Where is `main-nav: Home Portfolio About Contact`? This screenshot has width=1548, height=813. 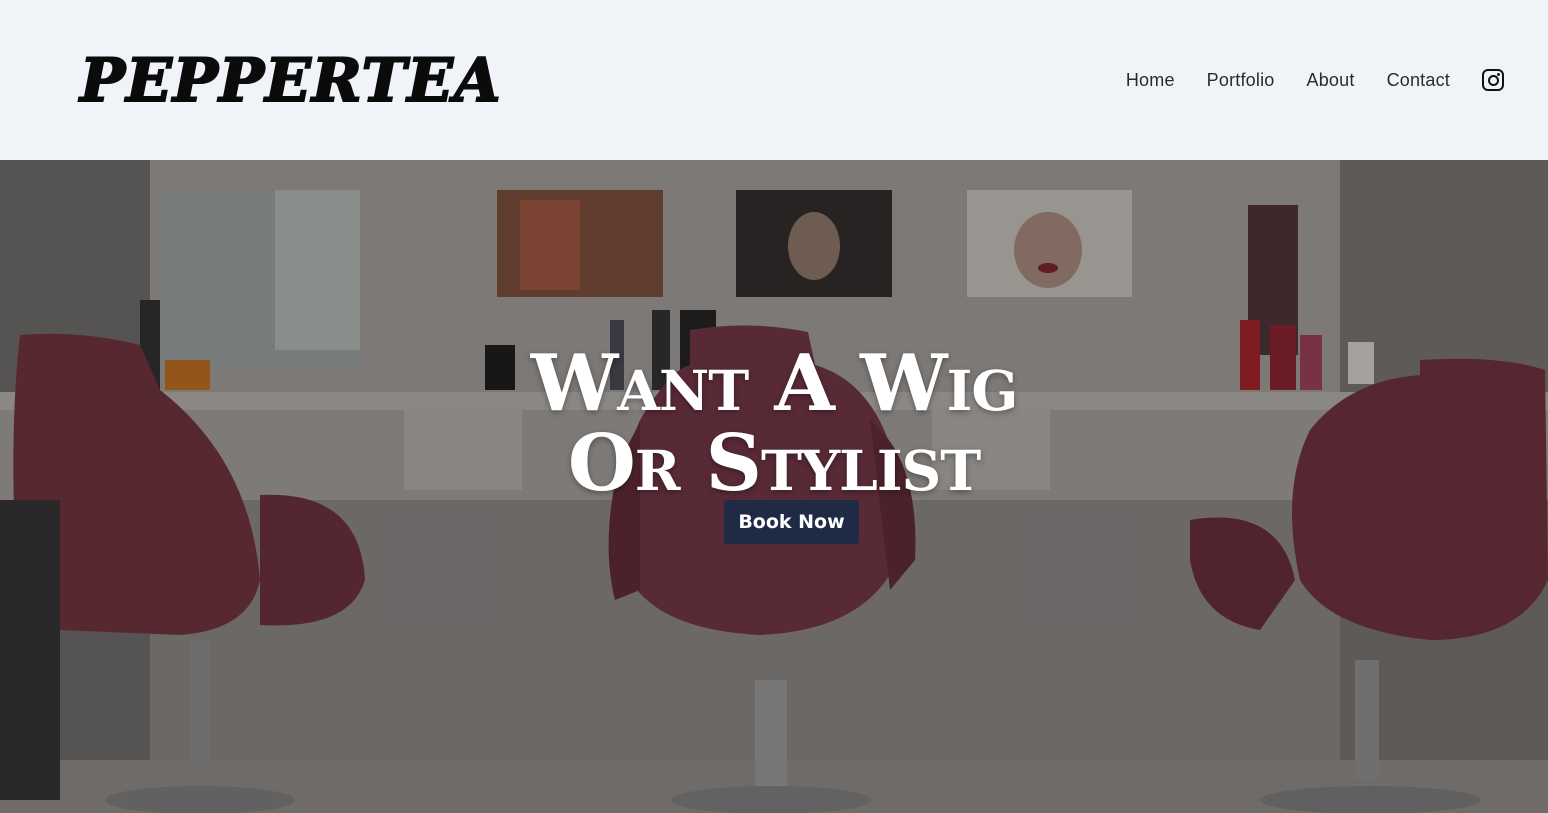 main-nav: Home Portfolio About Contact is located at coordinates (1315, 80).